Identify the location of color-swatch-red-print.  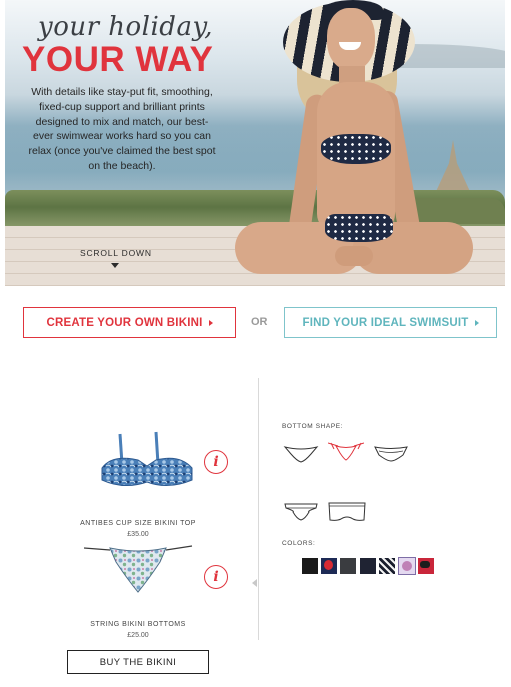
(426, 566).